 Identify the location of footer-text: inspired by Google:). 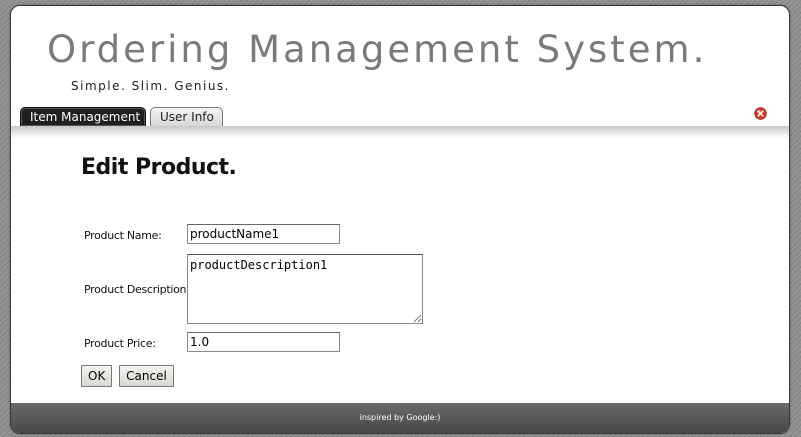
(400, 417).